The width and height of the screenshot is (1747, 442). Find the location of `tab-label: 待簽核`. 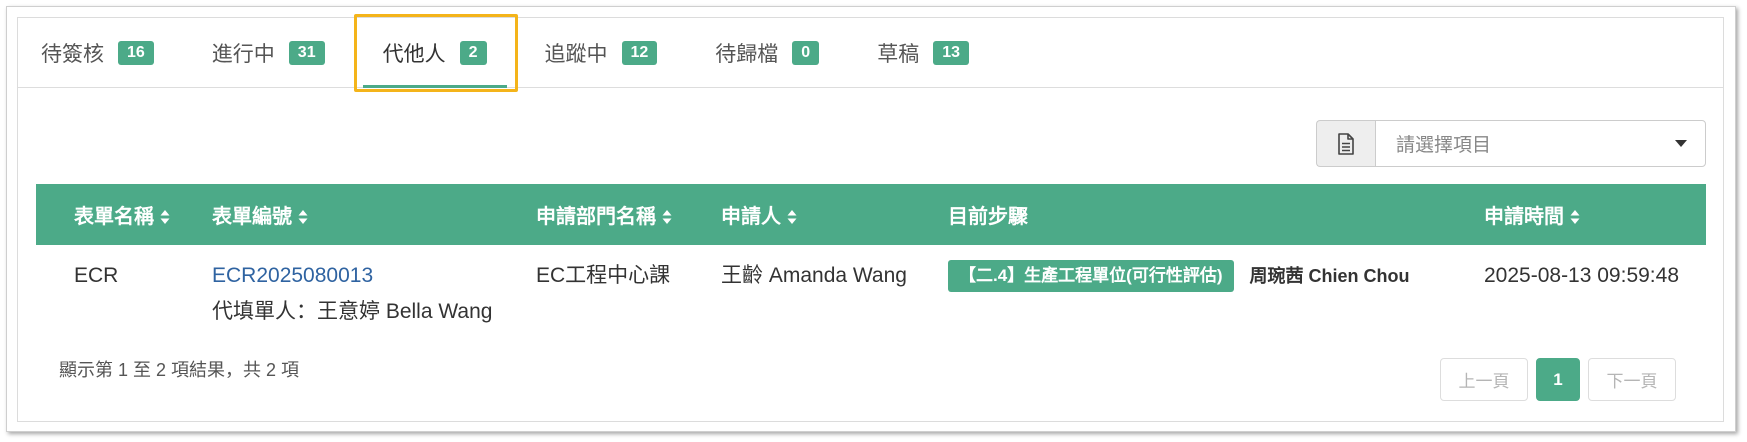

tab-label: 待簽核 is located at coordinates (72, 54).